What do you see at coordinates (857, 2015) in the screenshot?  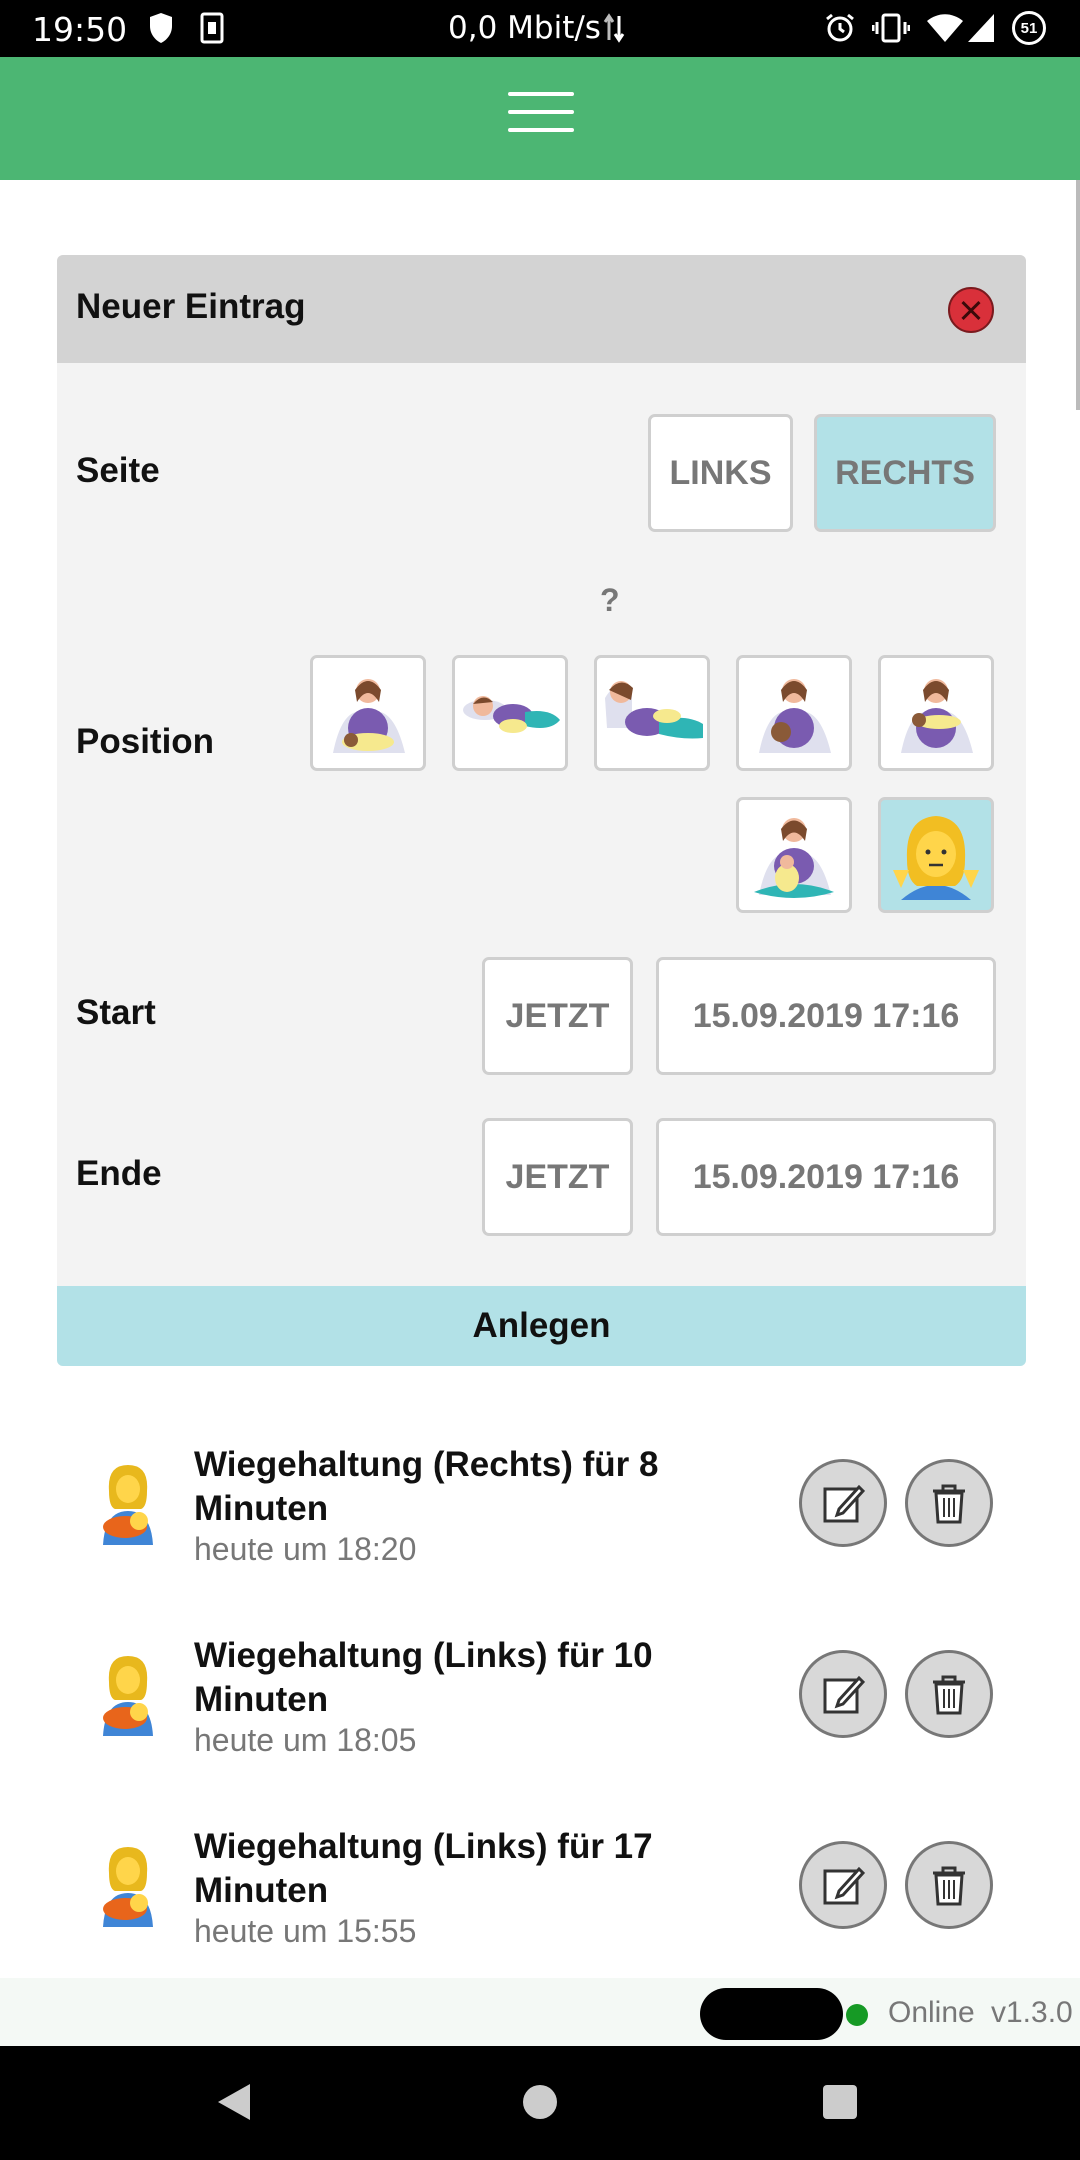 I see `online-indicator-icon` at bounding box center [857, 2015].